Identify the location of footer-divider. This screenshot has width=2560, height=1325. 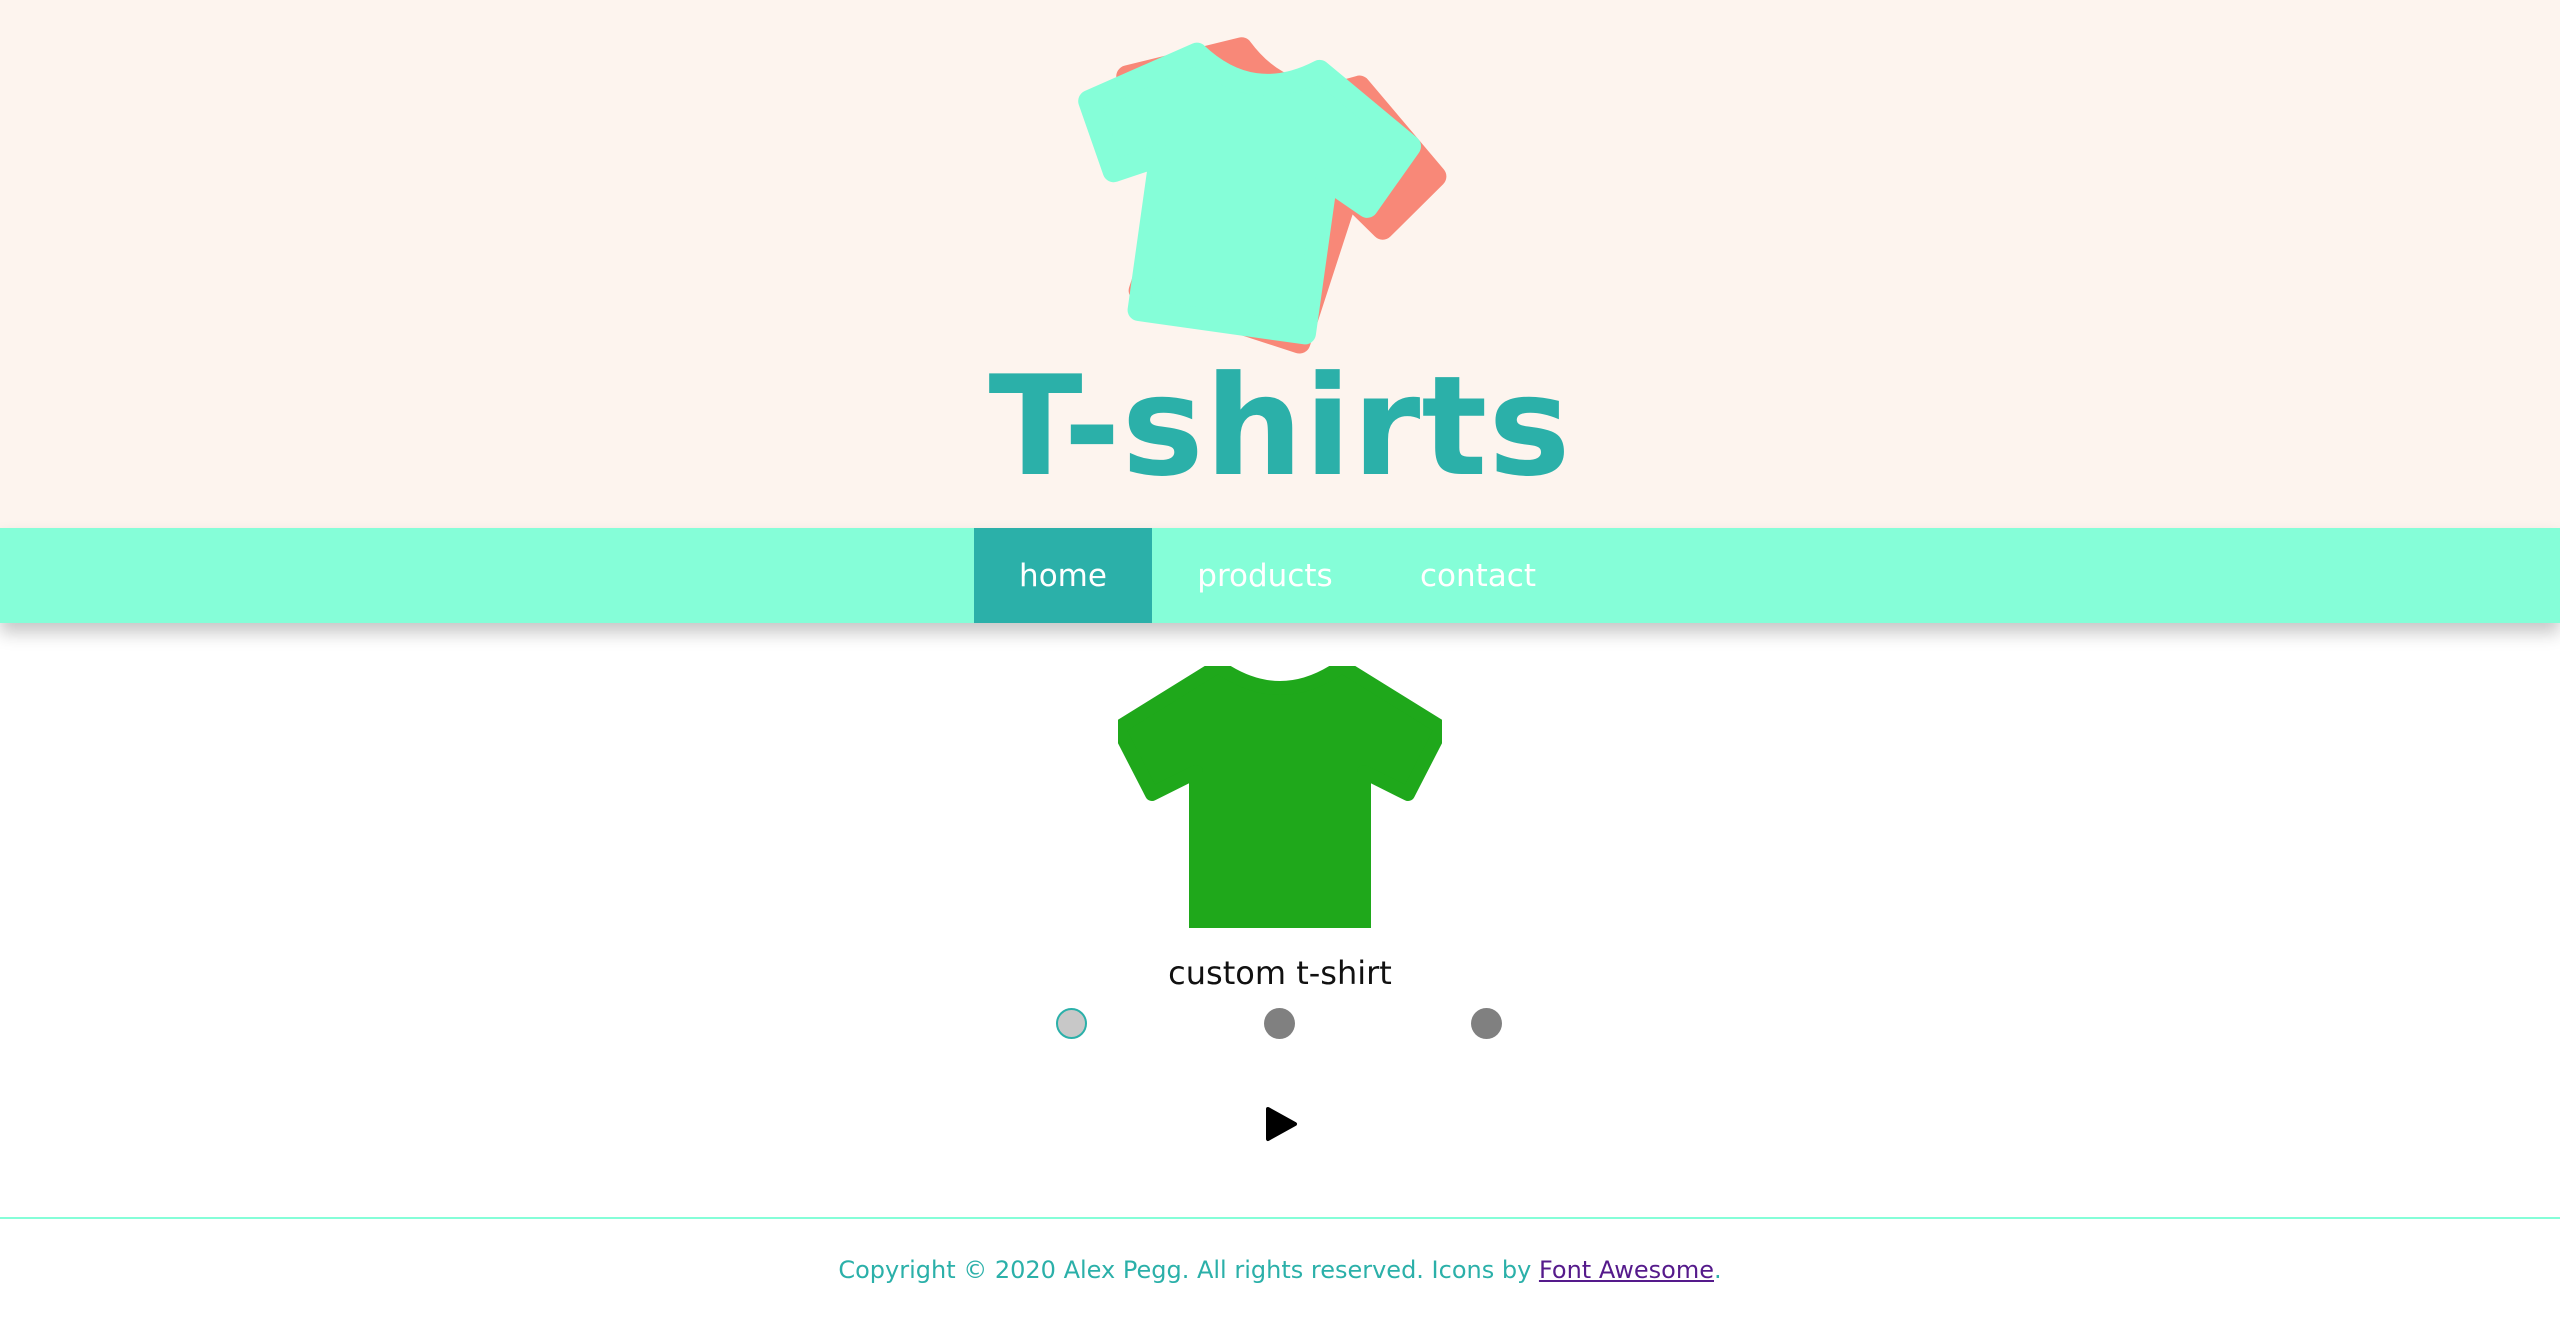
(1280, 1218).